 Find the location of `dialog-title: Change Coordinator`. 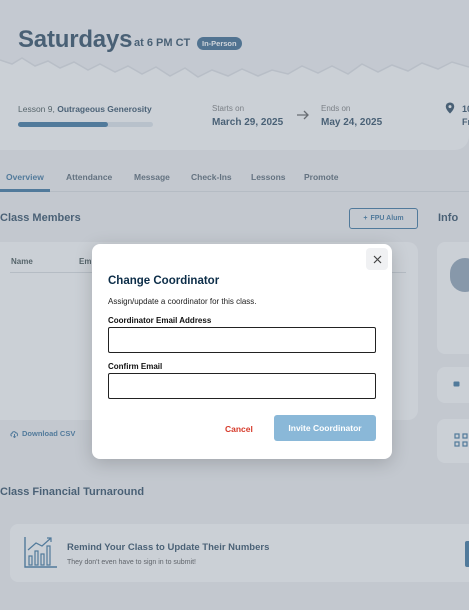

dialog-title: Change Coordinator is located at coordinates (164, 281).